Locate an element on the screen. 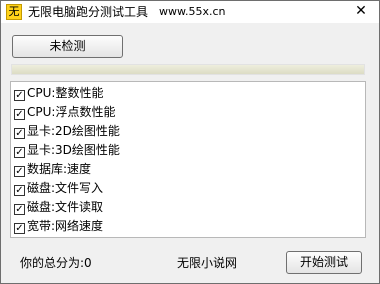 The width and height of the screenshot is (380, 284). list-item: ✓ 数据库:速度 is located at coordinates (52, 169).